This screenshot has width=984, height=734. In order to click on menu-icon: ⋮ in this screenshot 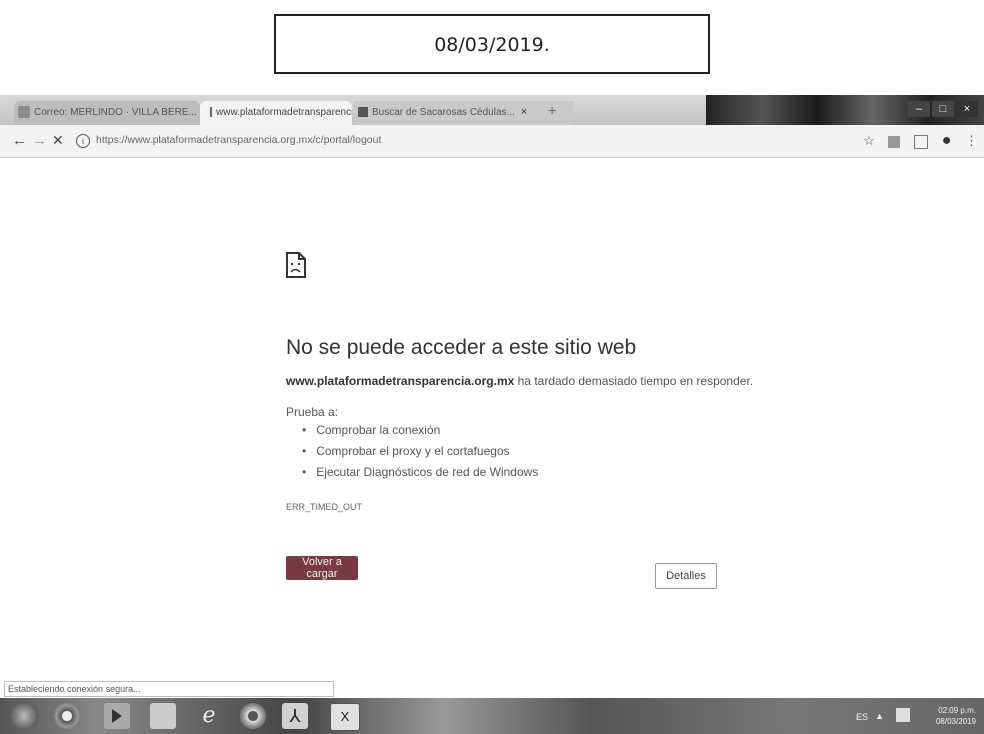, I will do `click(971, 141)`.